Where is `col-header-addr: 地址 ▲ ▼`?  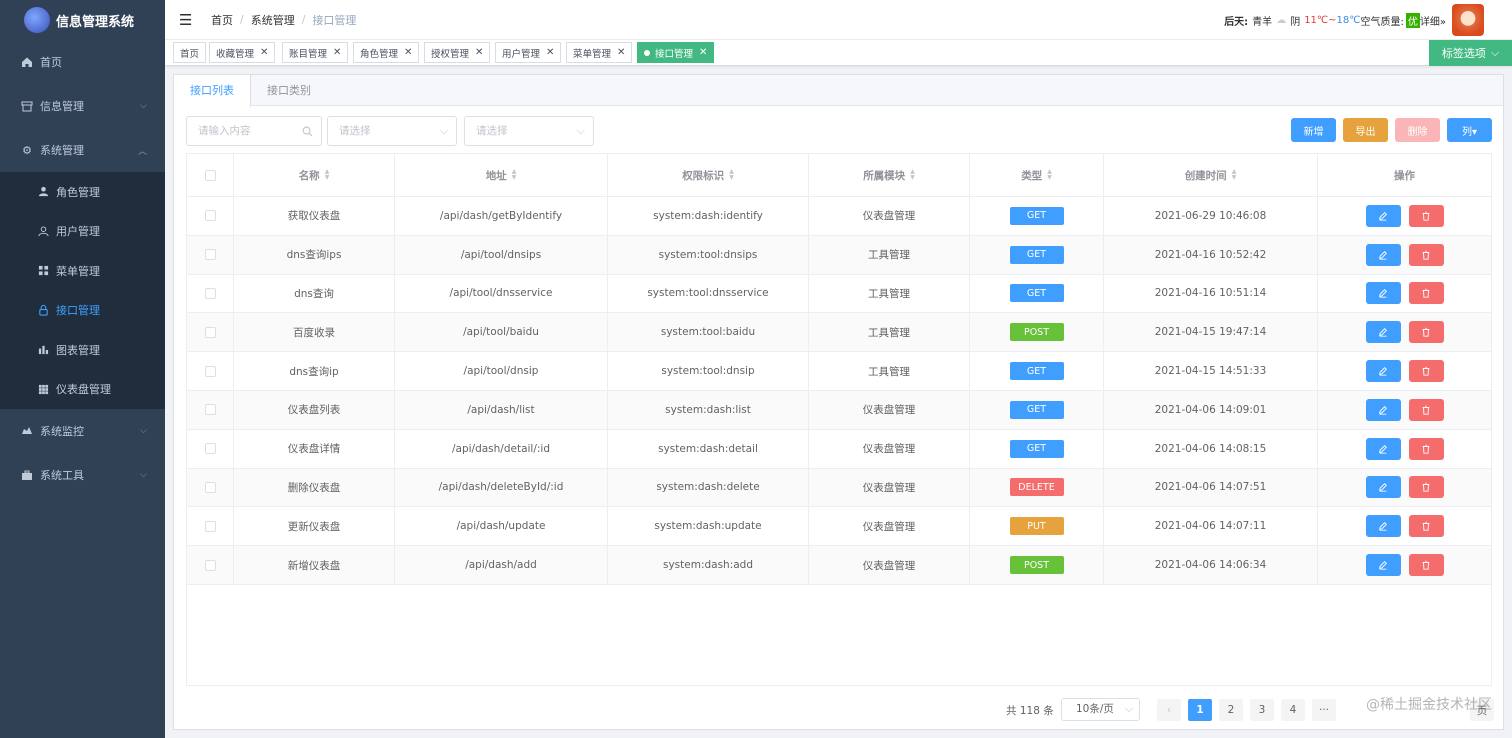
col-header-addr: 地址 ▲ ▼ is located at coordinates (501, 175).